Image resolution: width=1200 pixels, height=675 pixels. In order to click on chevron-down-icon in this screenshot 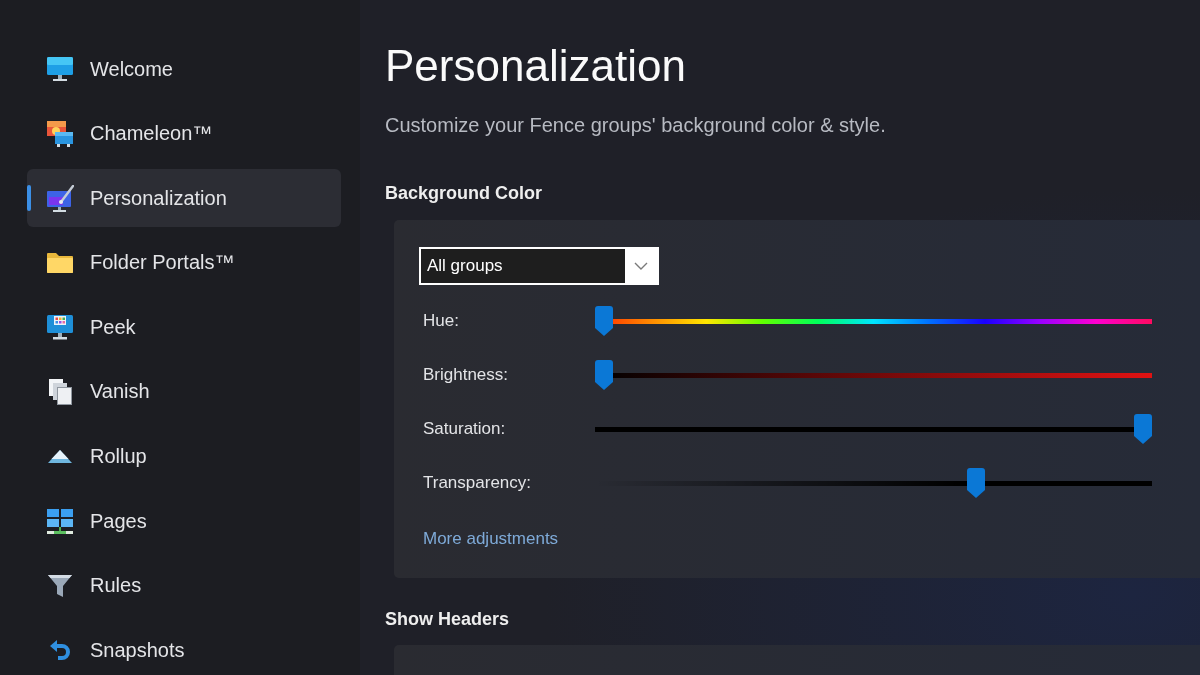, I will do `click(641, 266)`.